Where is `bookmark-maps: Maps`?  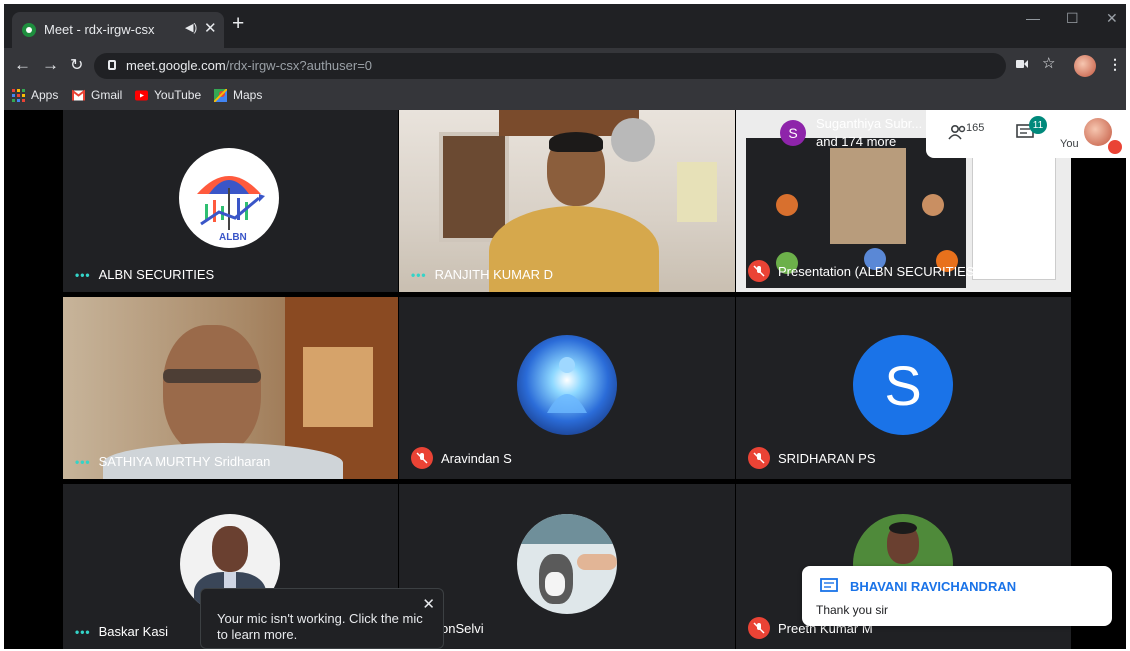 bookmark-maps: Maps is located at coordinates (238, 95).